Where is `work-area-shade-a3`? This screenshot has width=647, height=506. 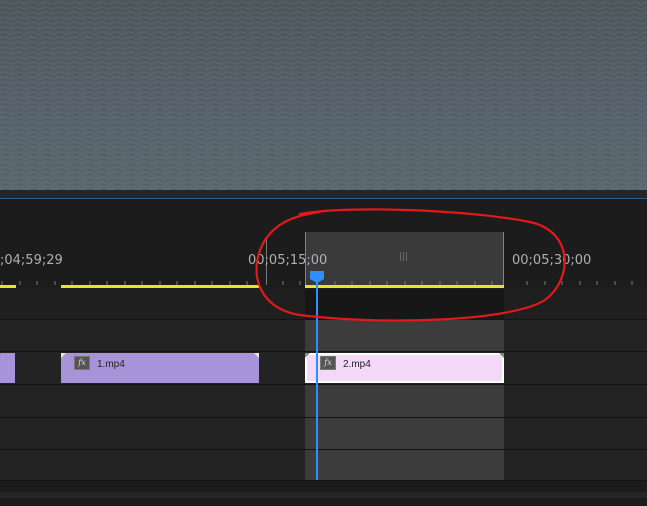 work-area-shade-a3 is located at coordinates (404, 465).